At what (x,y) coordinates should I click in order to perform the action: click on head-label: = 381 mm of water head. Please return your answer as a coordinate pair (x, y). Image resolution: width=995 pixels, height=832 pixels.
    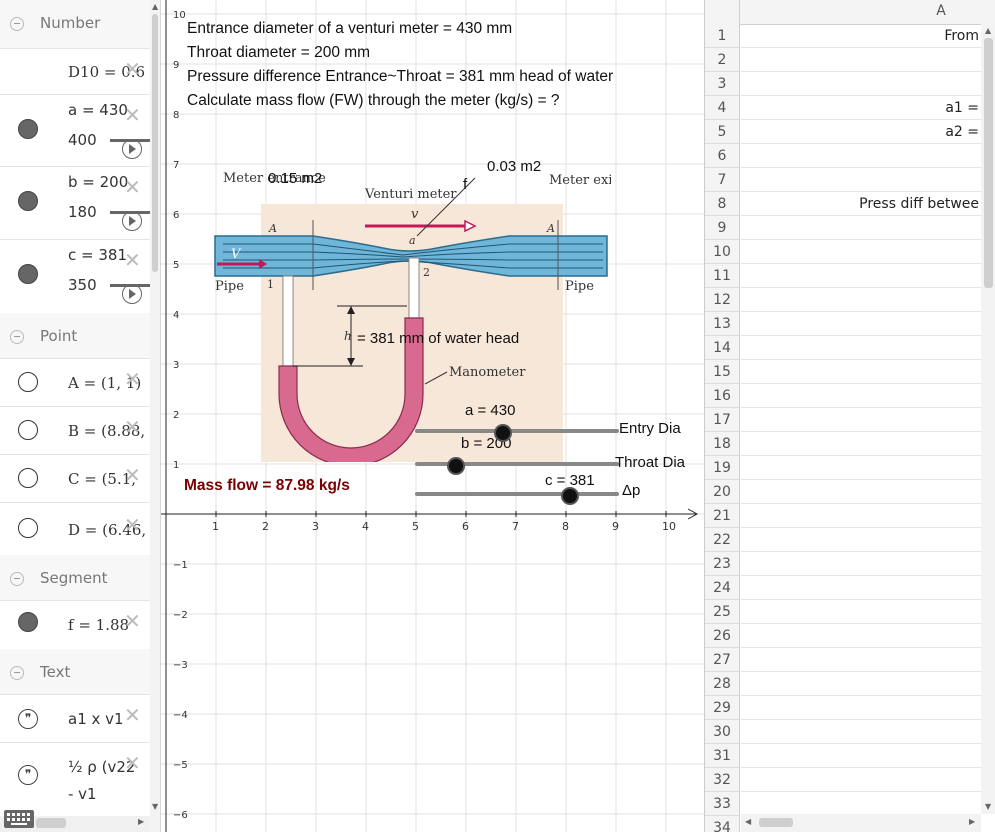
    Looking at the image, I should click on (438, 338).